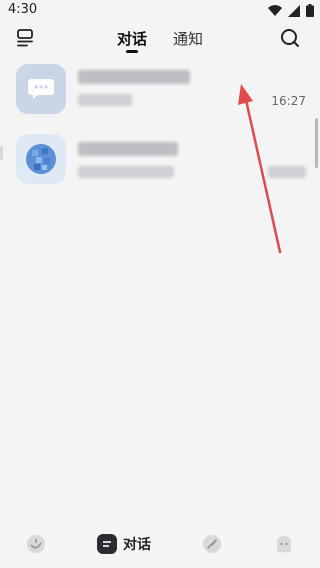 This screenshot has height=568, width=320. I want to click on scrollbar, so click(316, 143).